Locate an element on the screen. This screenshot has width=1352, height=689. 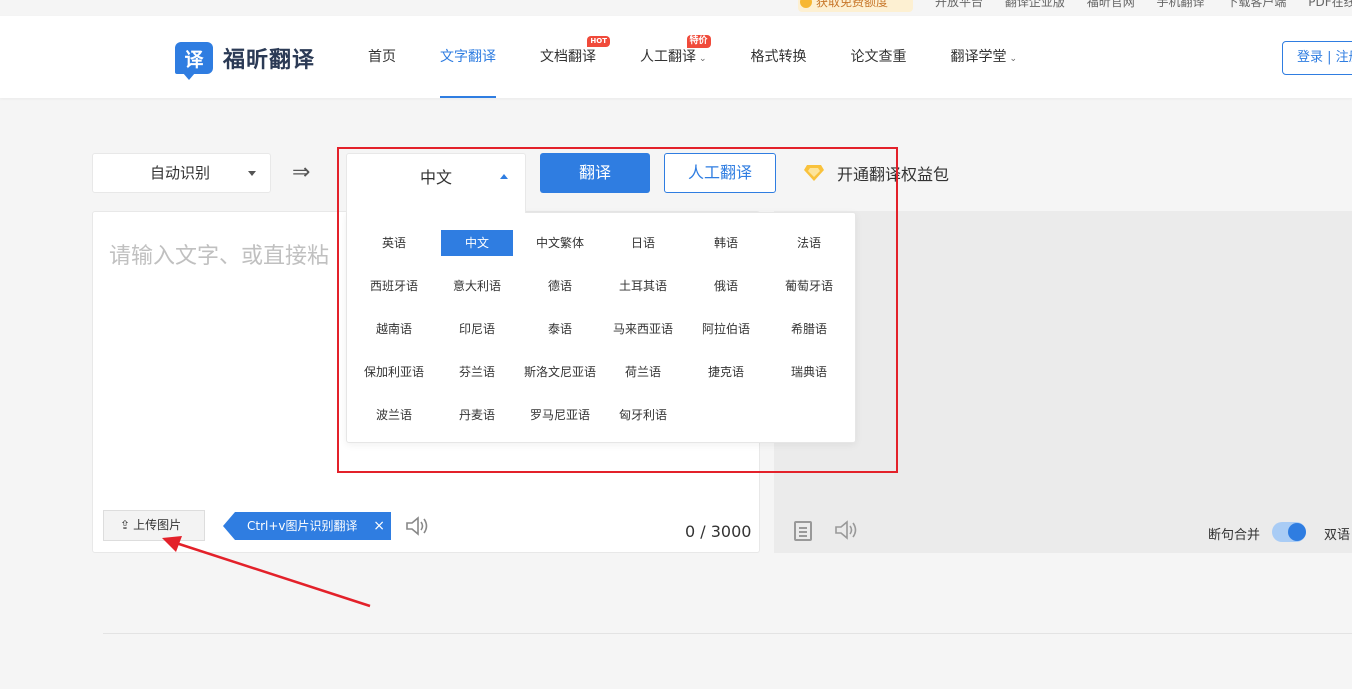
nav-home: 首页 is located at coordinates (382, 57).